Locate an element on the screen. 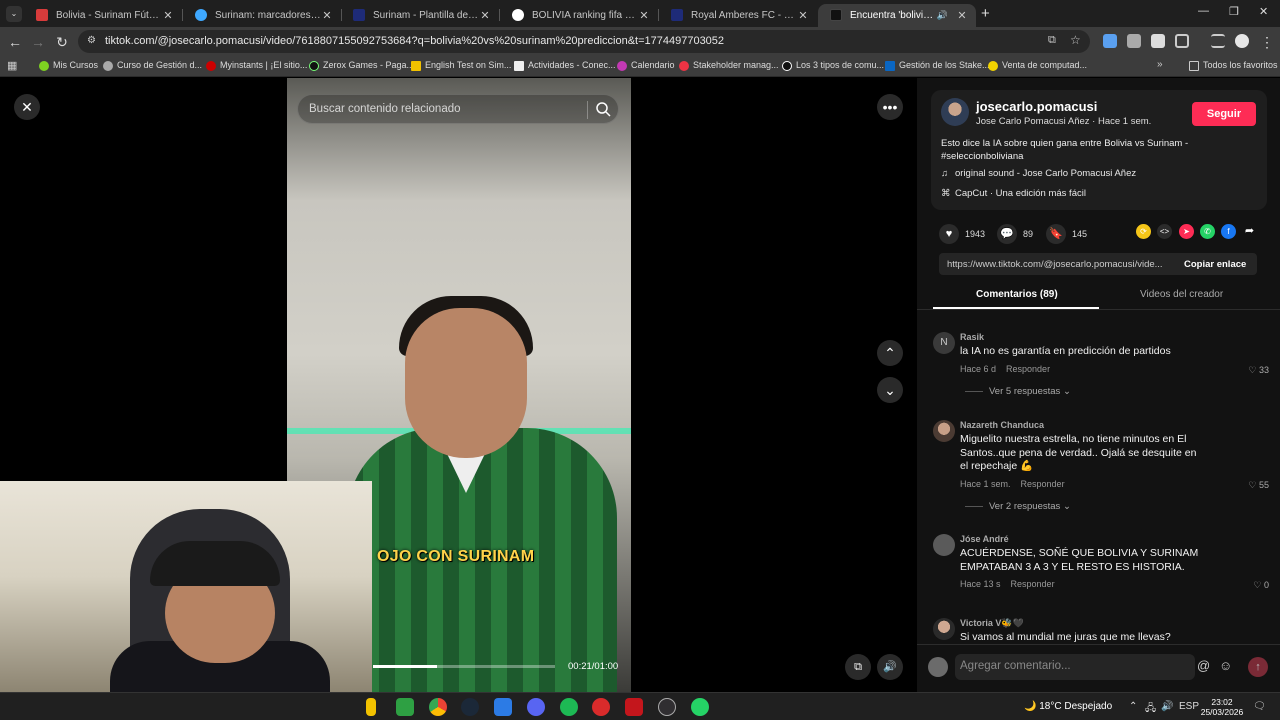  store-icon is located at coordinates (405, 707).